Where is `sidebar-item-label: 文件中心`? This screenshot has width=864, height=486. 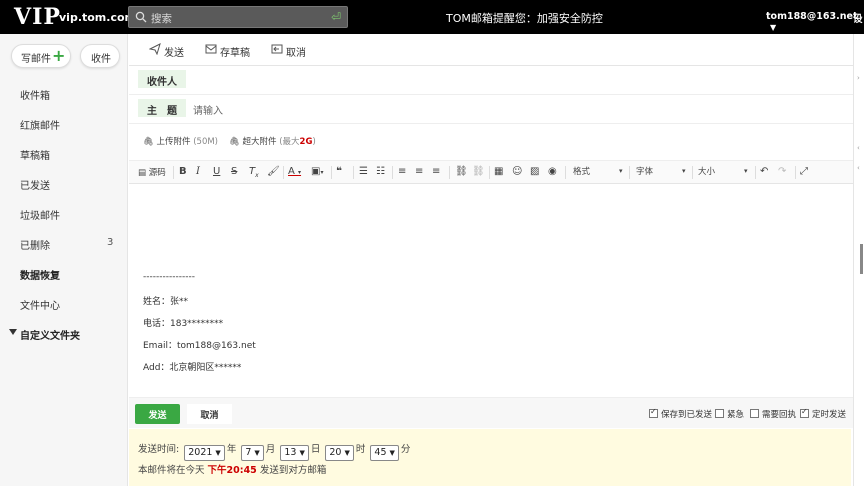 sidebar-item-label: 文件中心 is located at coordinates (40, 306).